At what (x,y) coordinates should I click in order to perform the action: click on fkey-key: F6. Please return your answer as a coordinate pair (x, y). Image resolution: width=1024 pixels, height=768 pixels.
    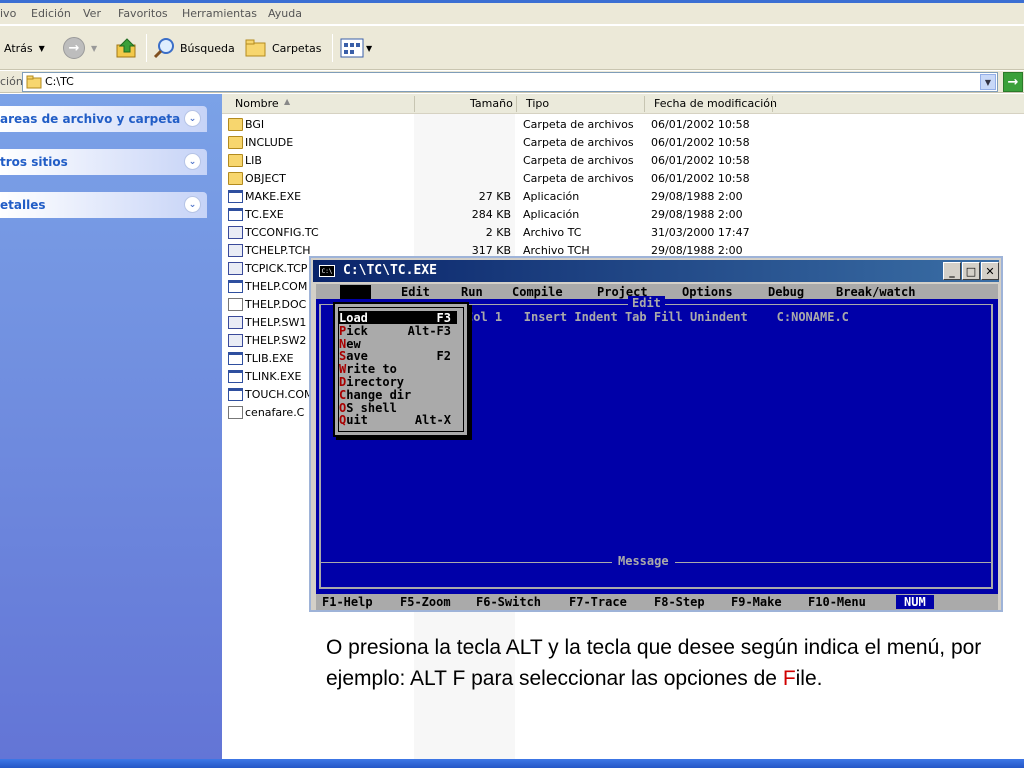
    Looking at the image, I should click on (483, 602).